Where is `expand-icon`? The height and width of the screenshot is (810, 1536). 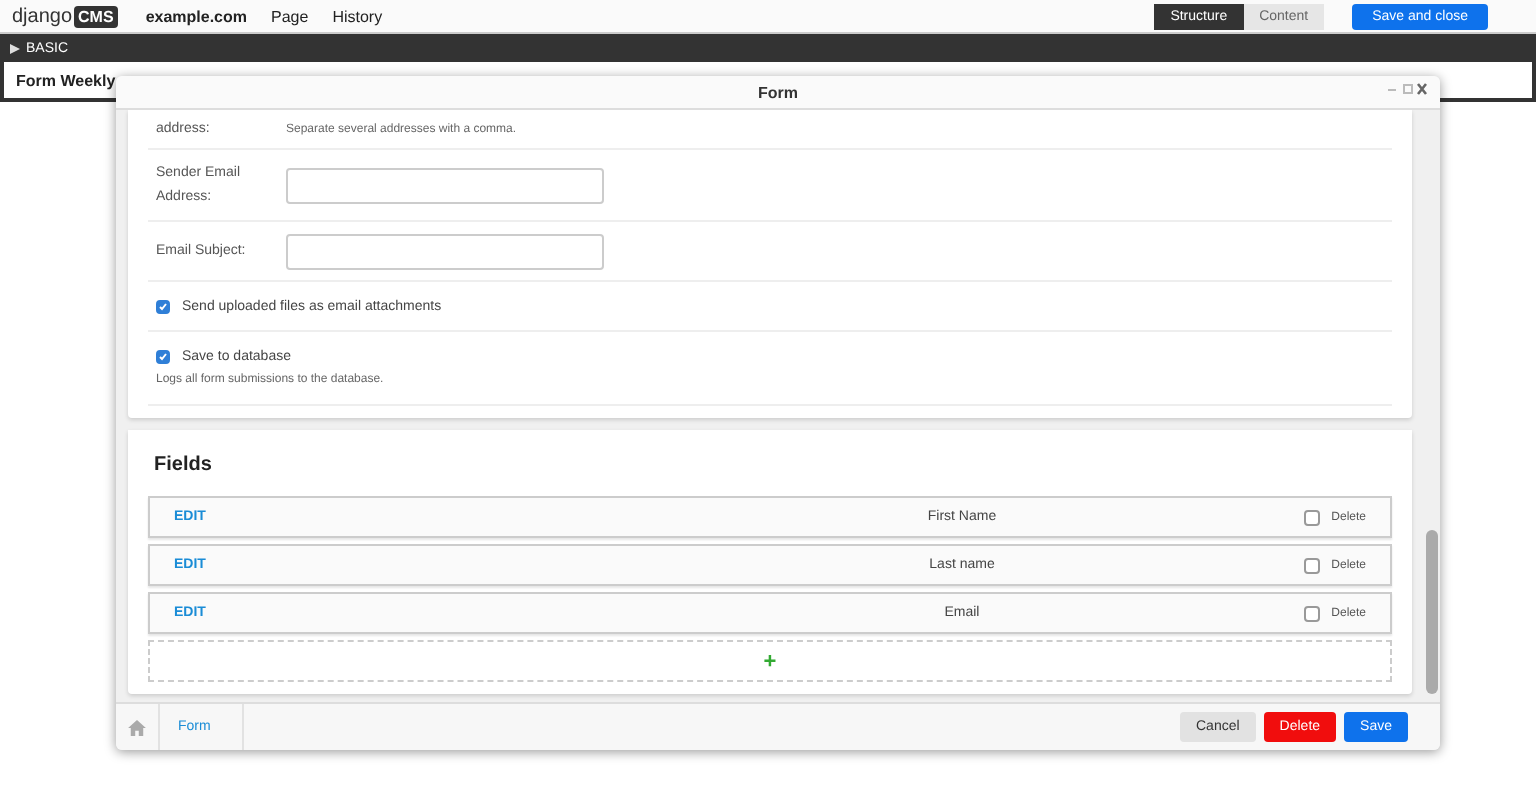 expand-icon is located at coordinates (15, 48).